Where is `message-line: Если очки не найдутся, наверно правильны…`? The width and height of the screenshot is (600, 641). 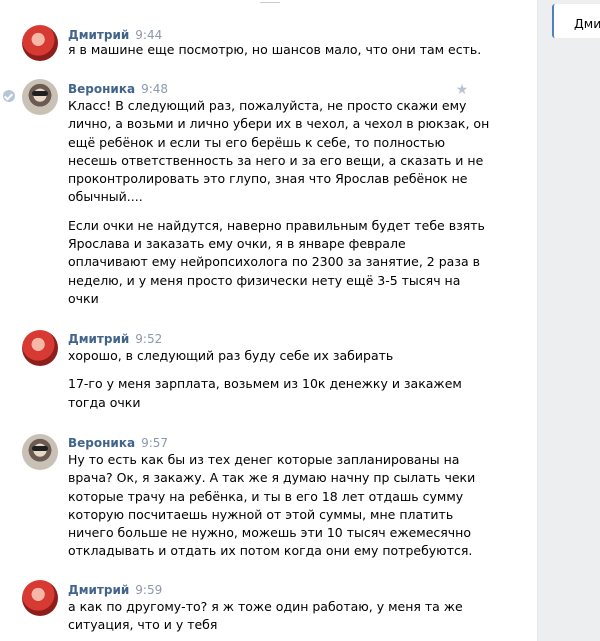 message-line: Если очки не найдутся, наверно правильны… is located at coordinates (276, 225).